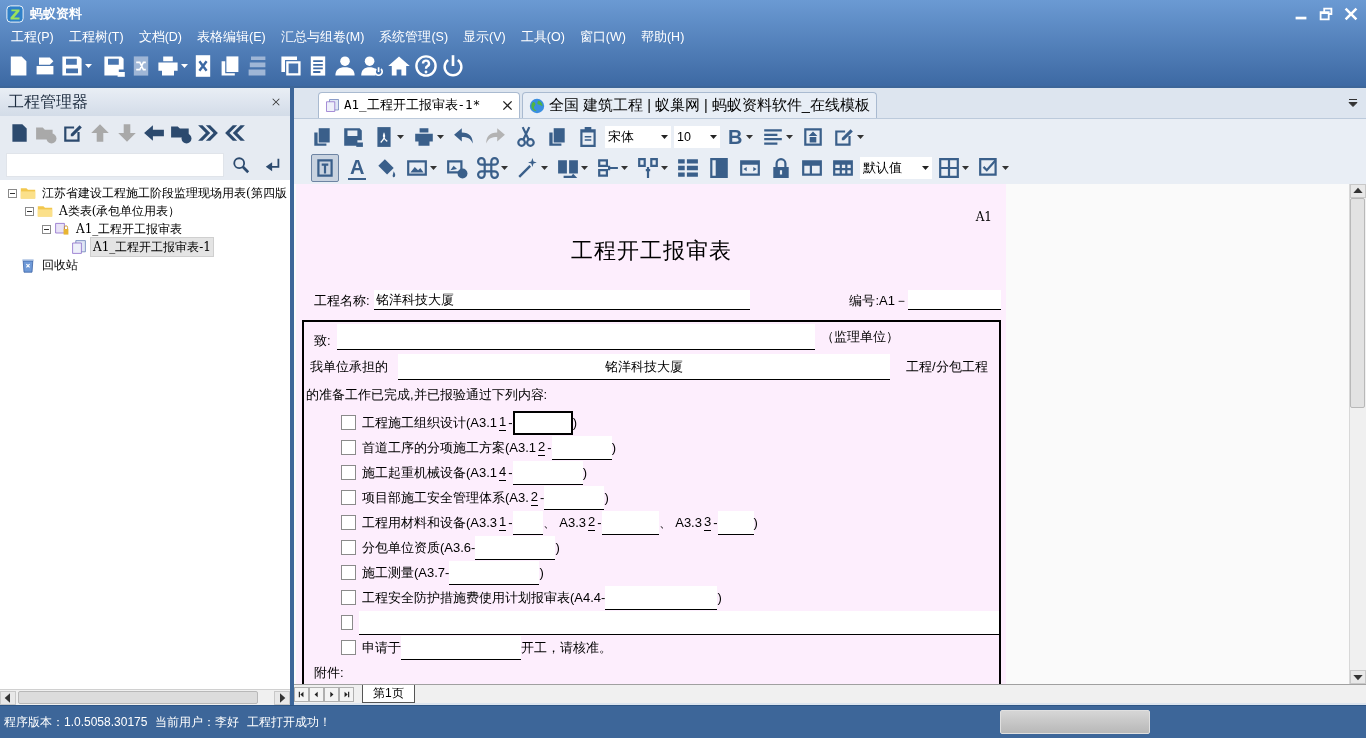 The width and height of the screenshot is (1366, 738). I want to click on menu-item: 汇总与组卷(M), so click(322, 37).